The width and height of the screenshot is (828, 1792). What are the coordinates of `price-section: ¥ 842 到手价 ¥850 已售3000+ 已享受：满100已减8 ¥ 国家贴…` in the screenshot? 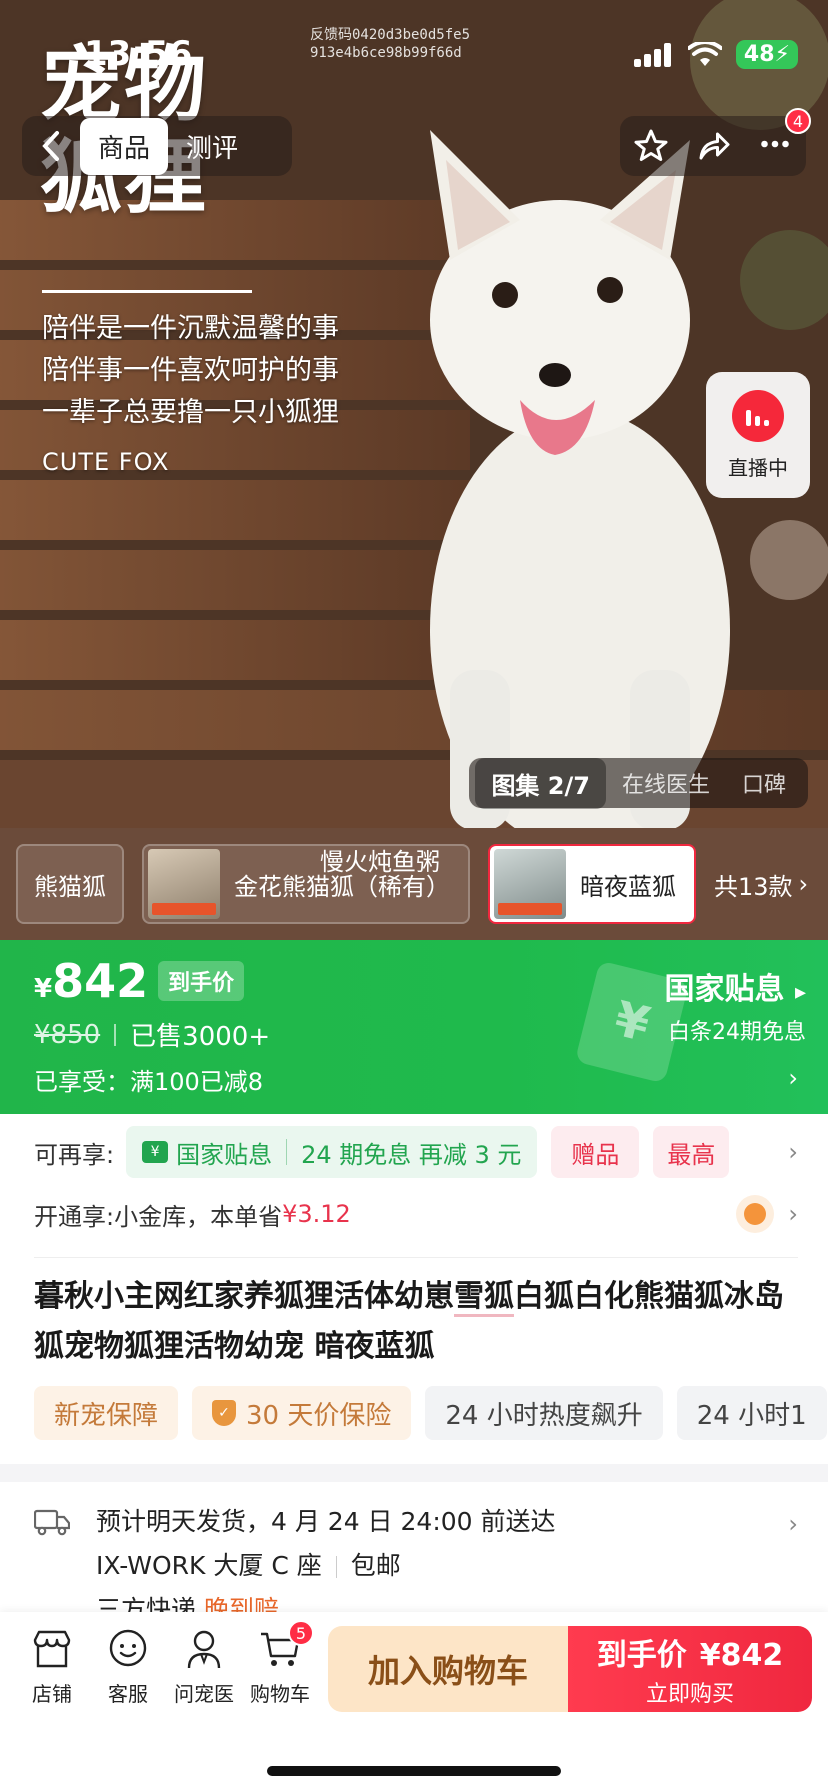 It's located at (414, 1027).